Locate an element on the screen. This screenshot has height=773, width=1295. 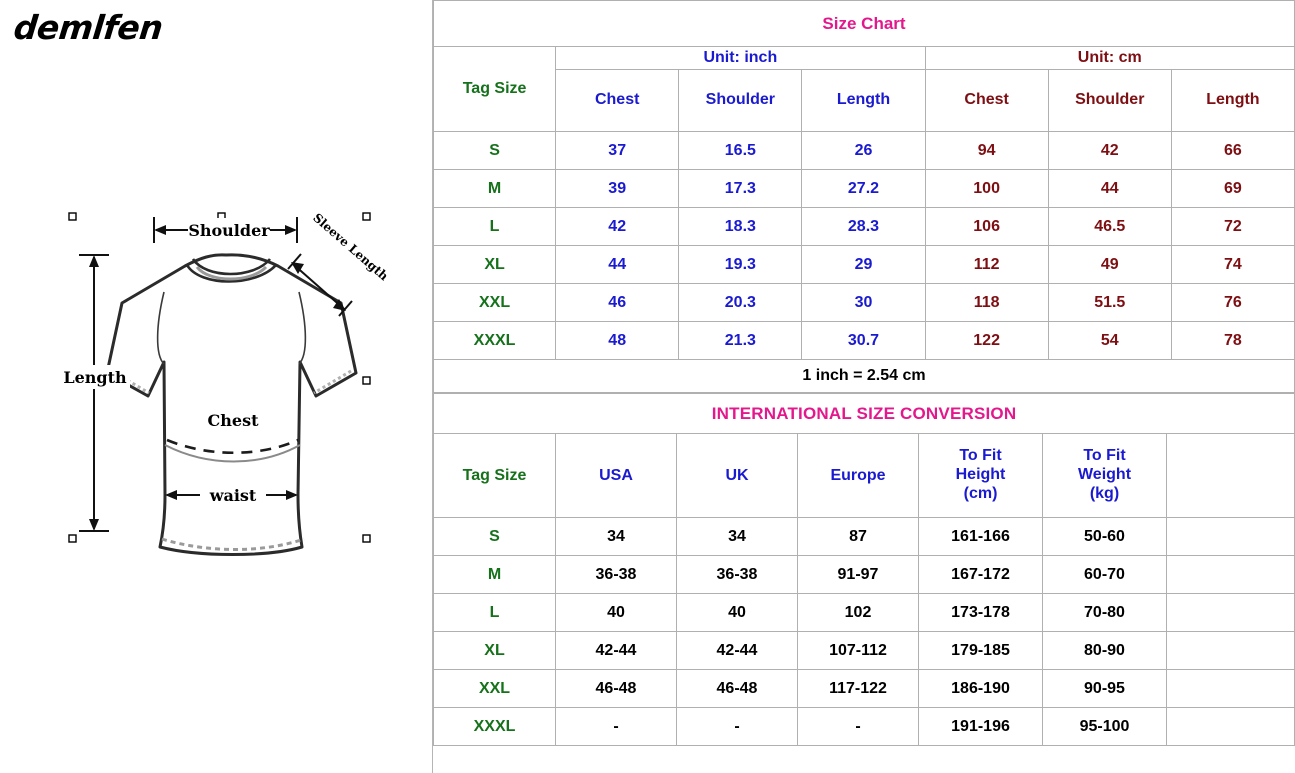
header-to-fit-weight: To Fit Weight (kg) is located at coordinates (1104, 474).